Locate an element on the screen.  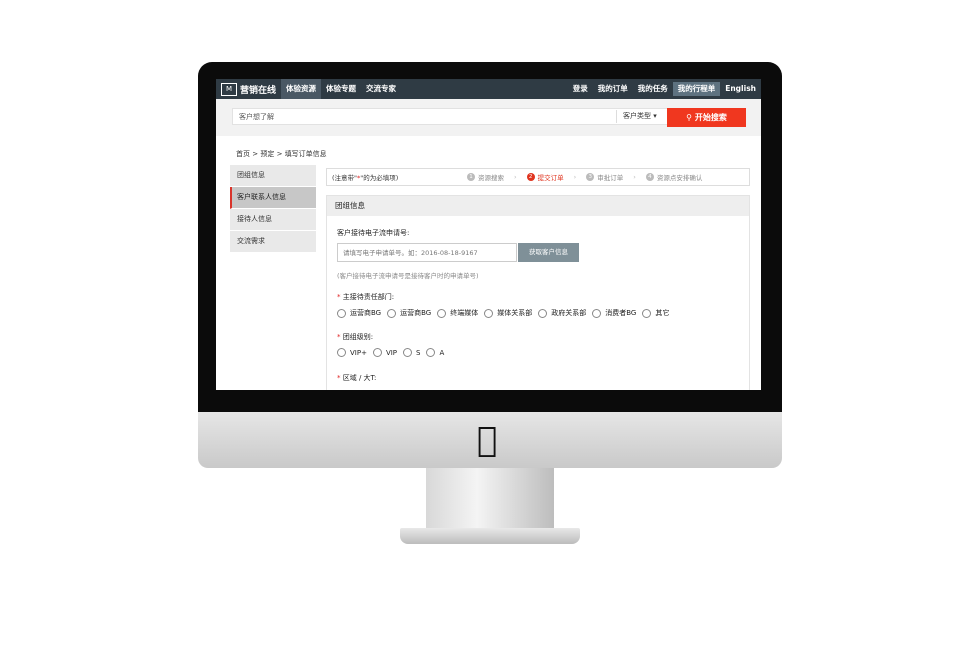
step-number: 4 is located at coordinates (649, 177).